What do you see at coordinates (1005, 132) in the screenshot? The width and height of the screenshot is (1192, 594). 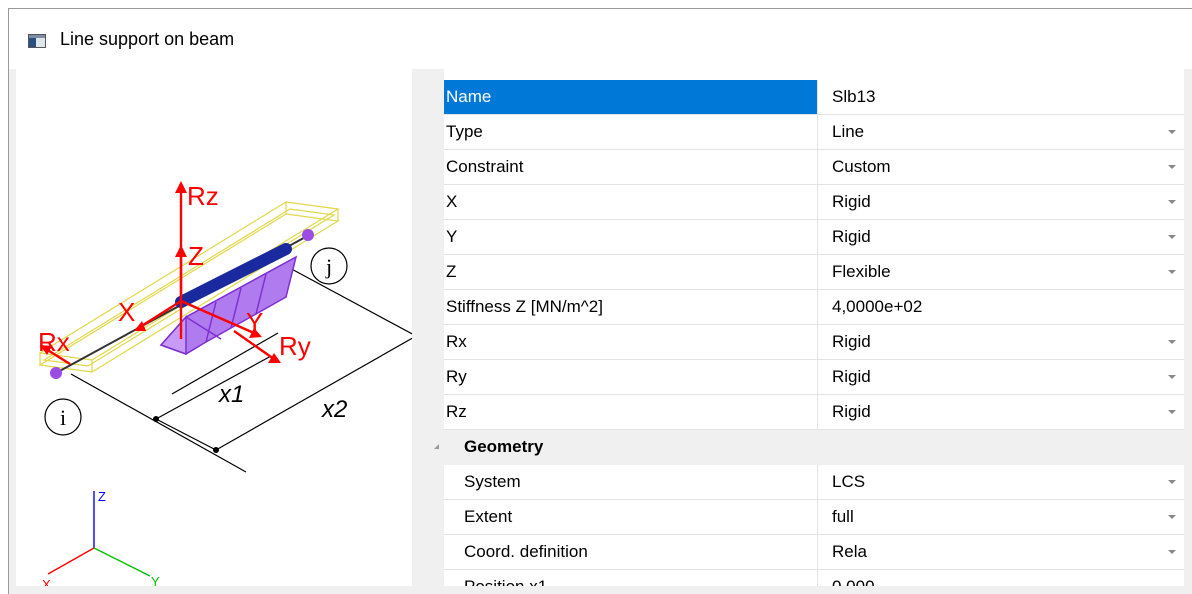 I see `property-value-dropdown: Line` at bounding box center [1005, 132].